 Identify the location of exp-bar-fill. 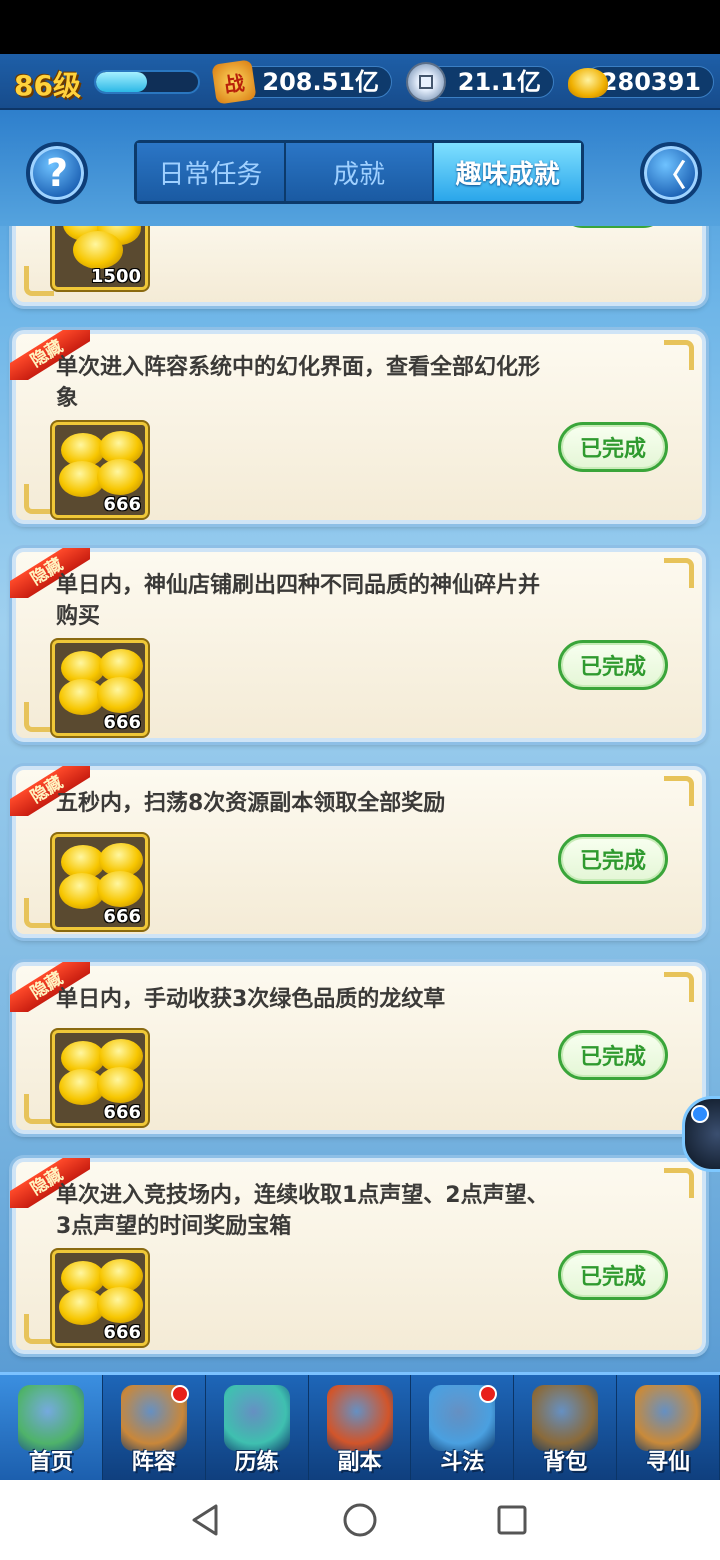
(121, 82).